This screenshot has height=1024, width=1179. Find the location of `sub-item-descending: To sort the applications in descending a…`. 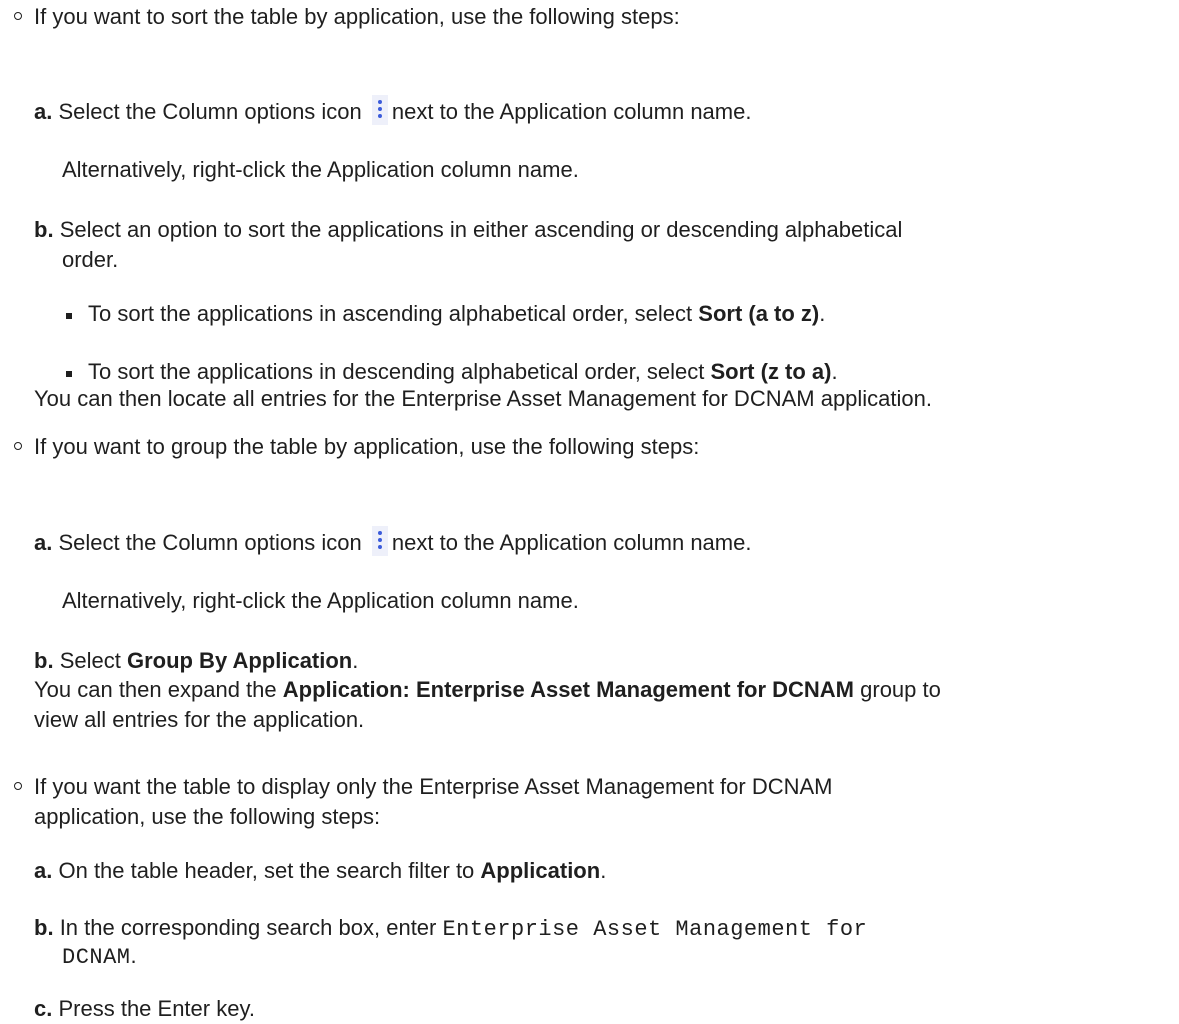

sub-item-descending: To sort the applications in descending a… is located at coordinates (463, 372).